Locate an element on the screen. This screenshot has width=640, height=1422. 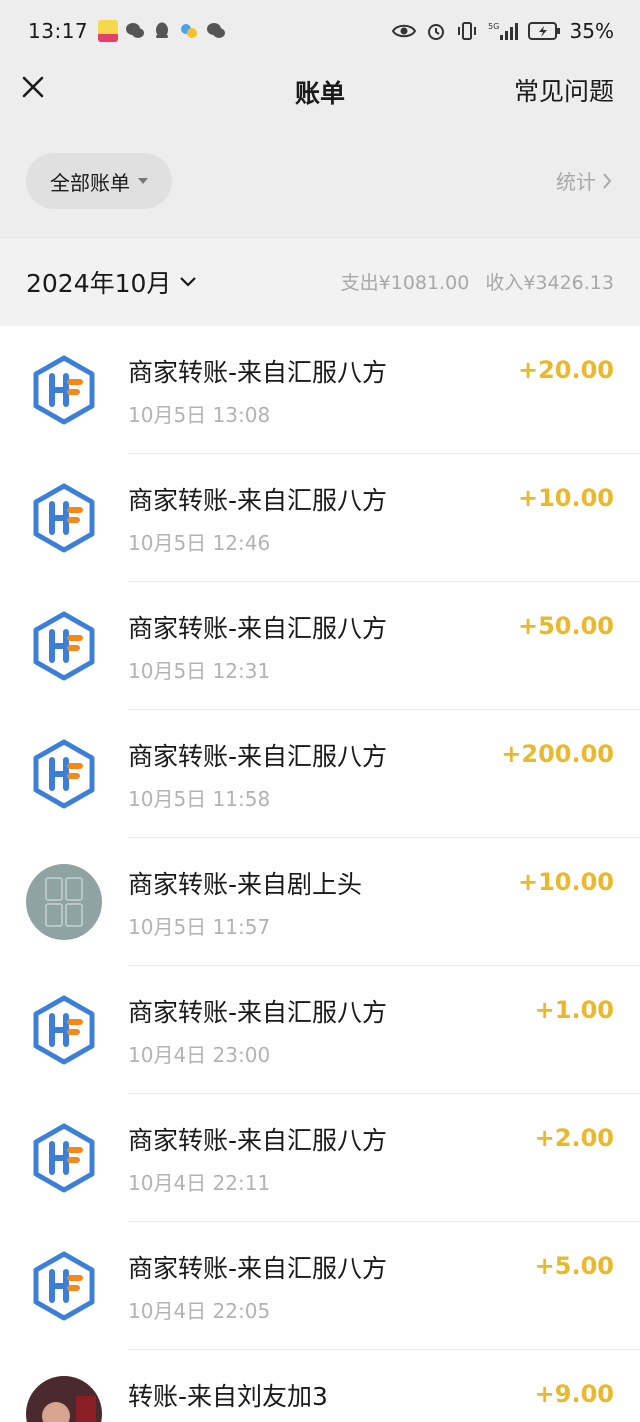
transaction-time: 10月5日 12:46 is located at coordinates (199, 543).